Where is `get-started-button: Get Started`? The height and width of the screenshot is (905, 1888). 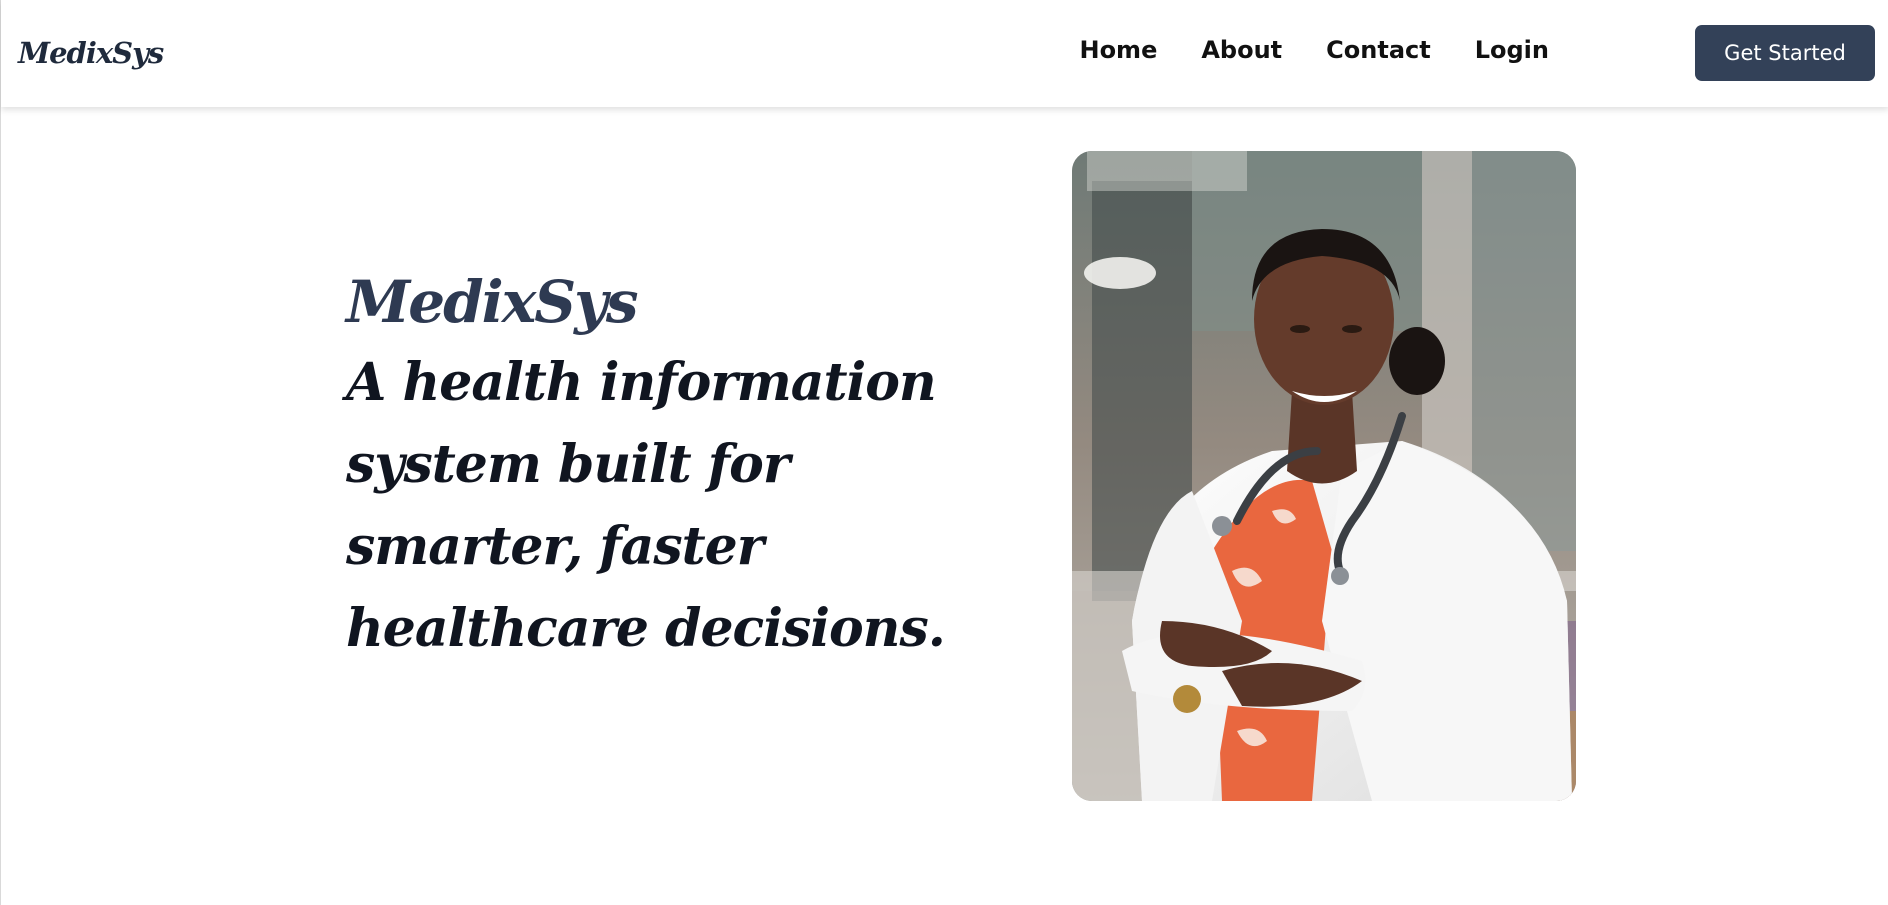
get-started-button: Get Started is located at coordinates (1785, 53).